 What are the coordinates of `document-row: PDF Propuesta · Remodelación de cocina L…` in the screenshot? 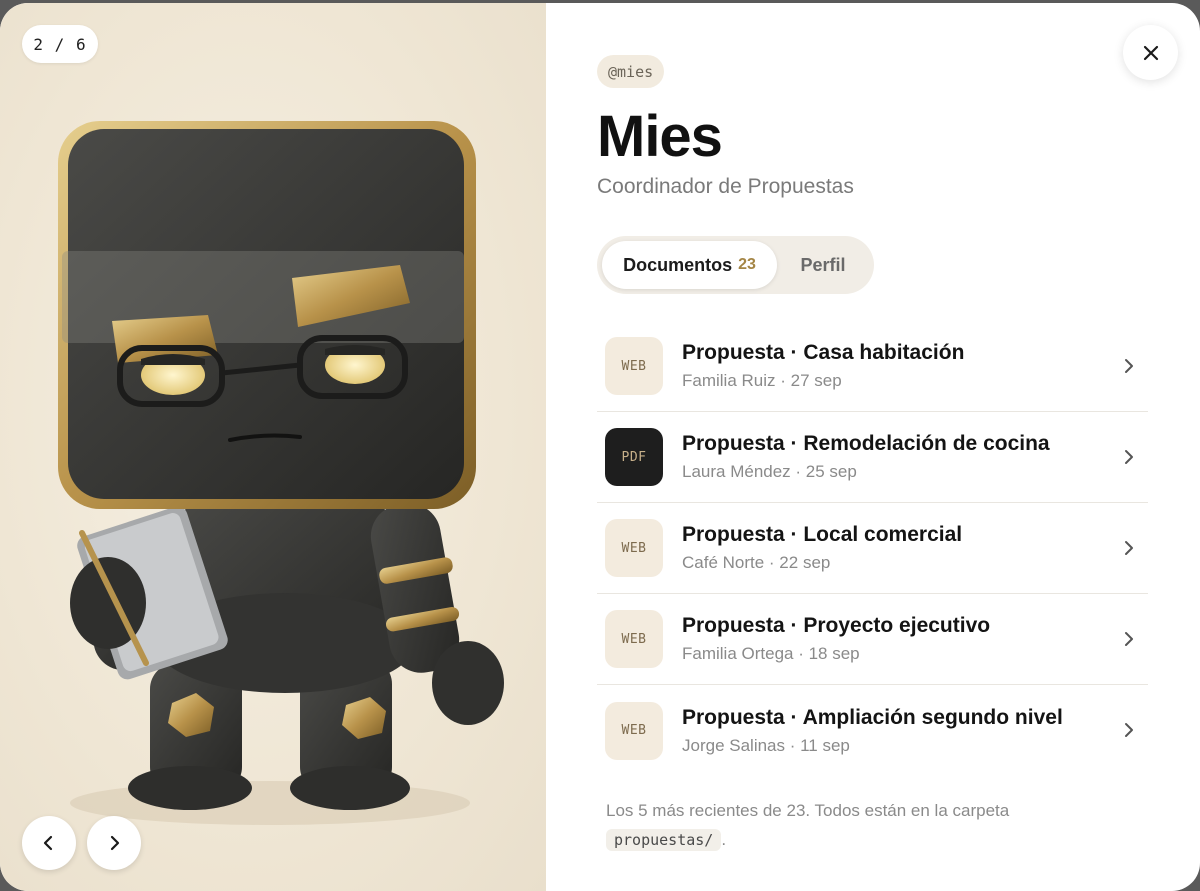 It's located at (872, 457).